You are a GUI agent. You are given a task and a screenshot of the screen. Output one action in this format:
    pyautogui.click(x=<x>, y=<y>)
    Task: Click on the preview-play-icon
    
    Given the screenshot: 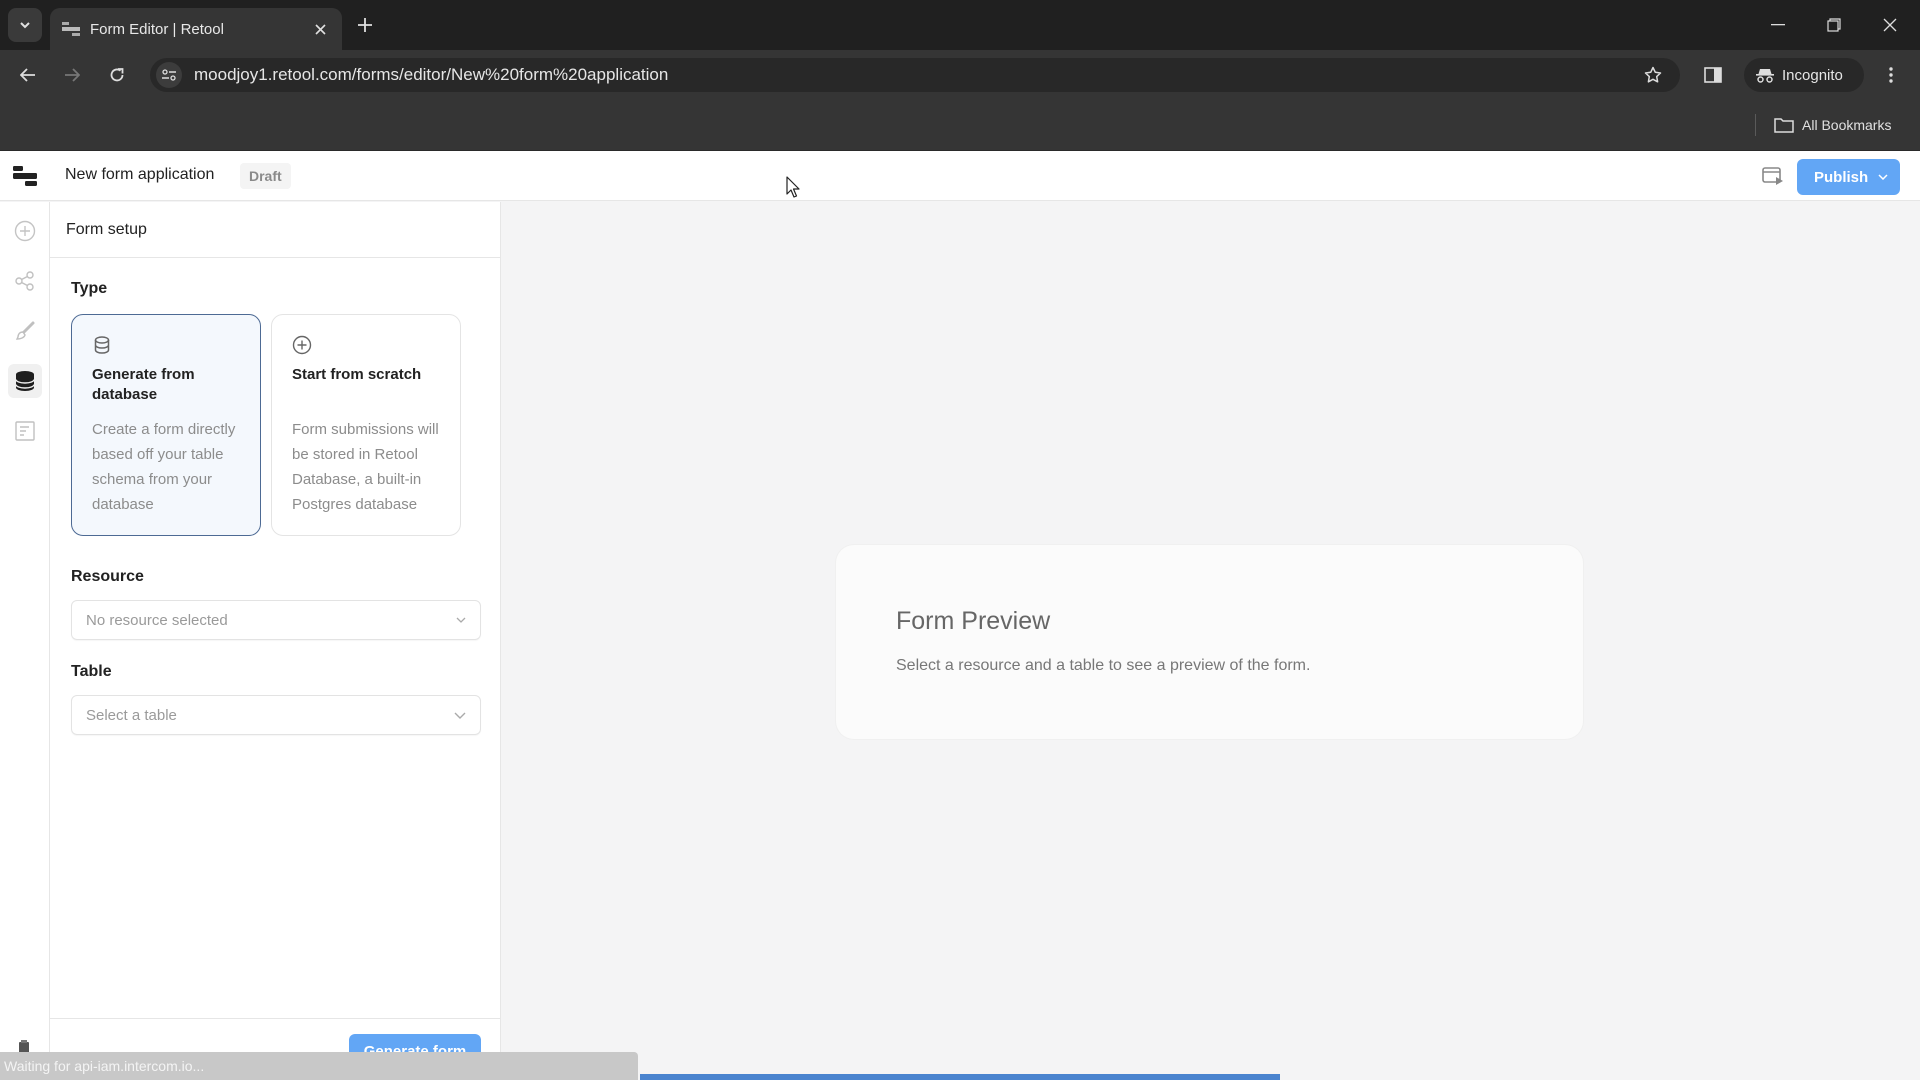 What is the action you would take?
    pyautogui.click(x=1772, y=176)
    